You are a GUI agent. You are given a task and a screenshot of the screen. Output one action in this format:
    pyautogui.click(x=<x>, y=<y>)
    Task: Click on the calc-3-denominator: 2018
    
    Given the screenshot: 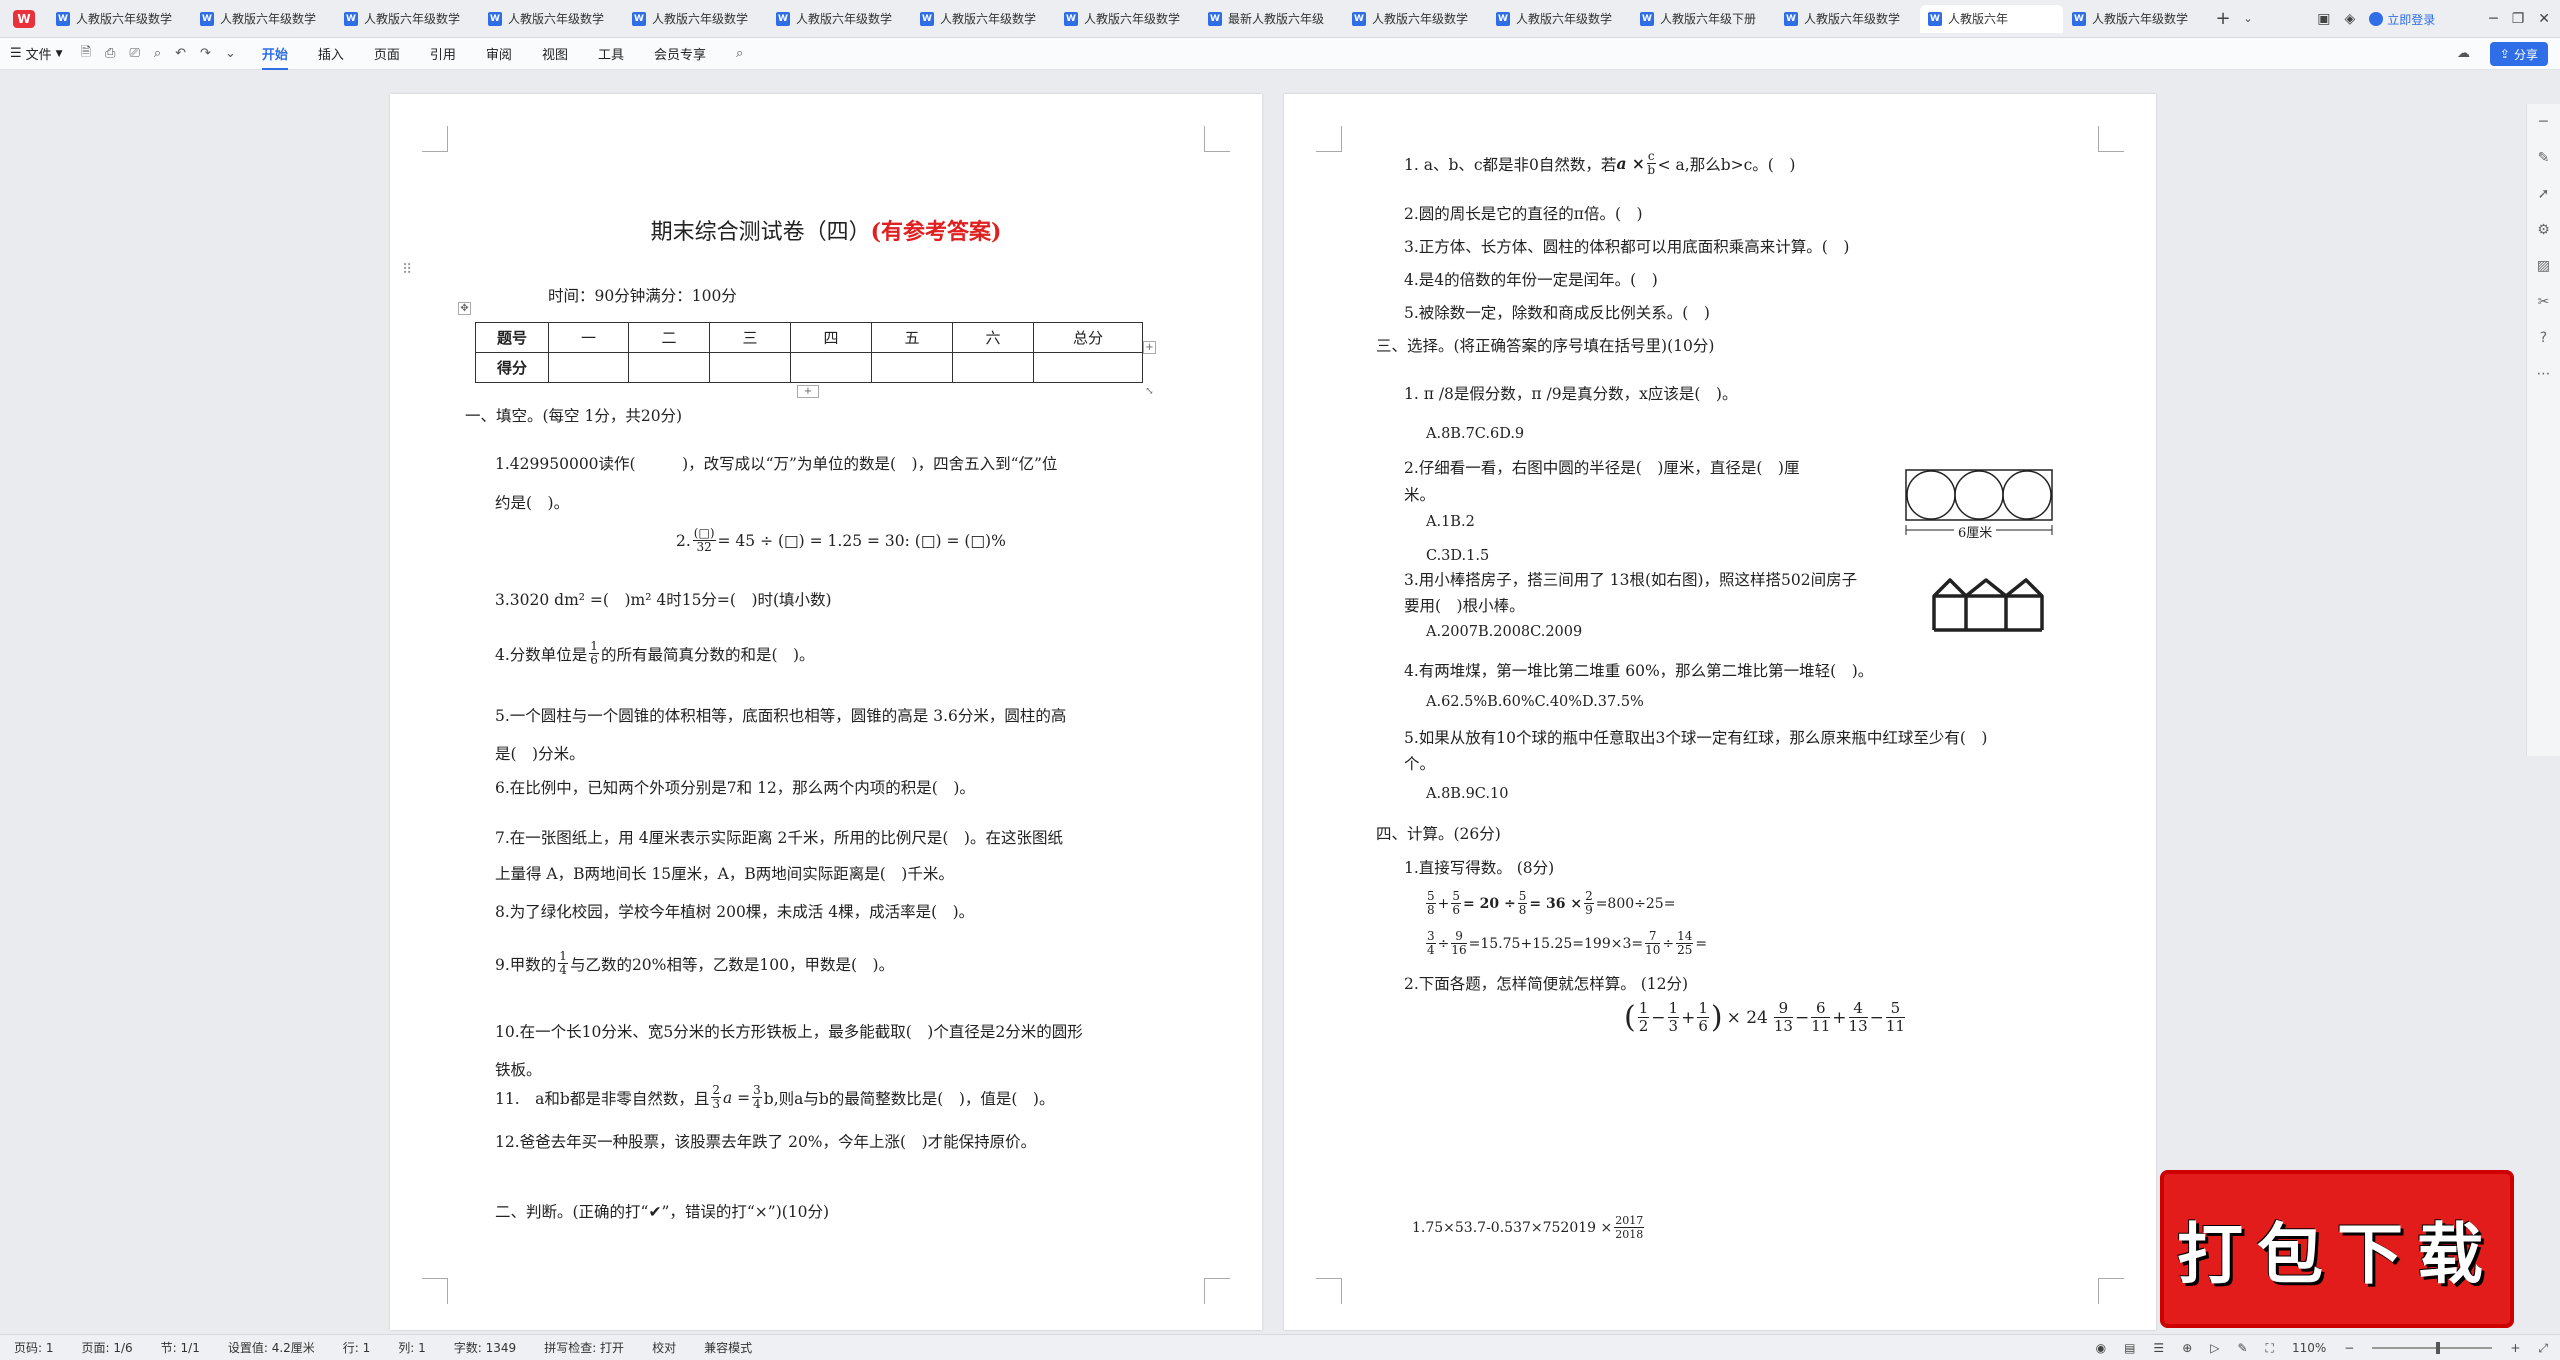 What is the action you would take?
    pyautogui.click(x=1629, y=1234)
    